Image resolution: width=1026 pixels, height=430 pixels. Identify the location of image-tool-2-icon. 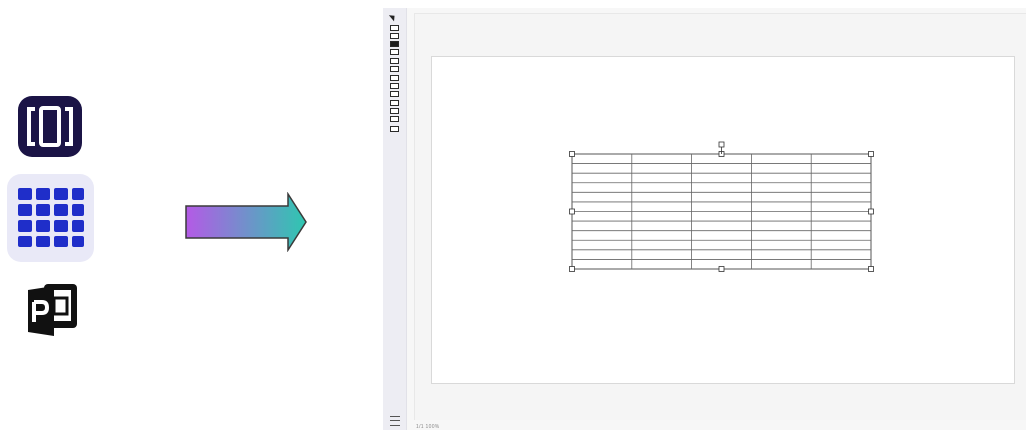
(394, 86).